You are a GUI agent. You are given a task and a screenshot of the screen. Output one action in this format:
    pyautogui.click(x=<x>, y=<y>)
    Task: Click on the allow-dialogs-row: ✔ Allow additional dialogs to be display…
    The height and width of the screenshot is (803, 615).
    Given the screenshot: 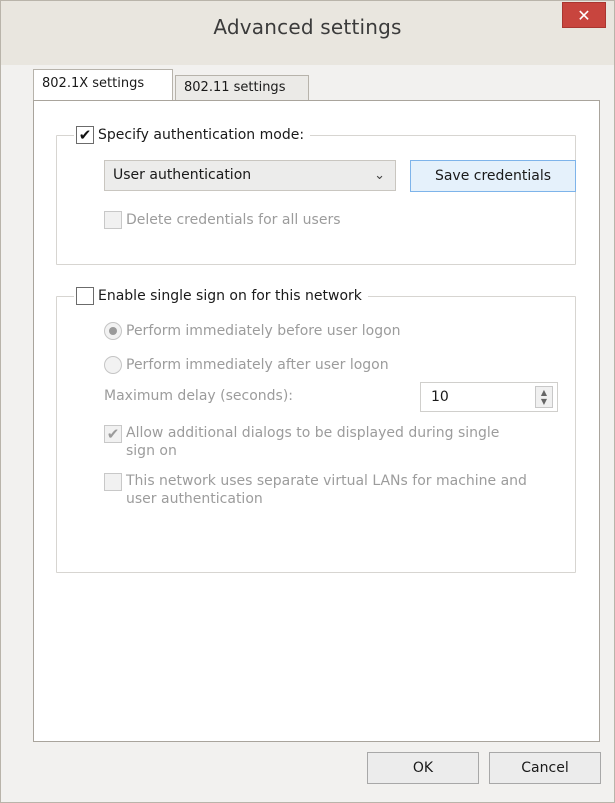 What is the action you would take?
    pyautogui.click(x=314, y=442)
    